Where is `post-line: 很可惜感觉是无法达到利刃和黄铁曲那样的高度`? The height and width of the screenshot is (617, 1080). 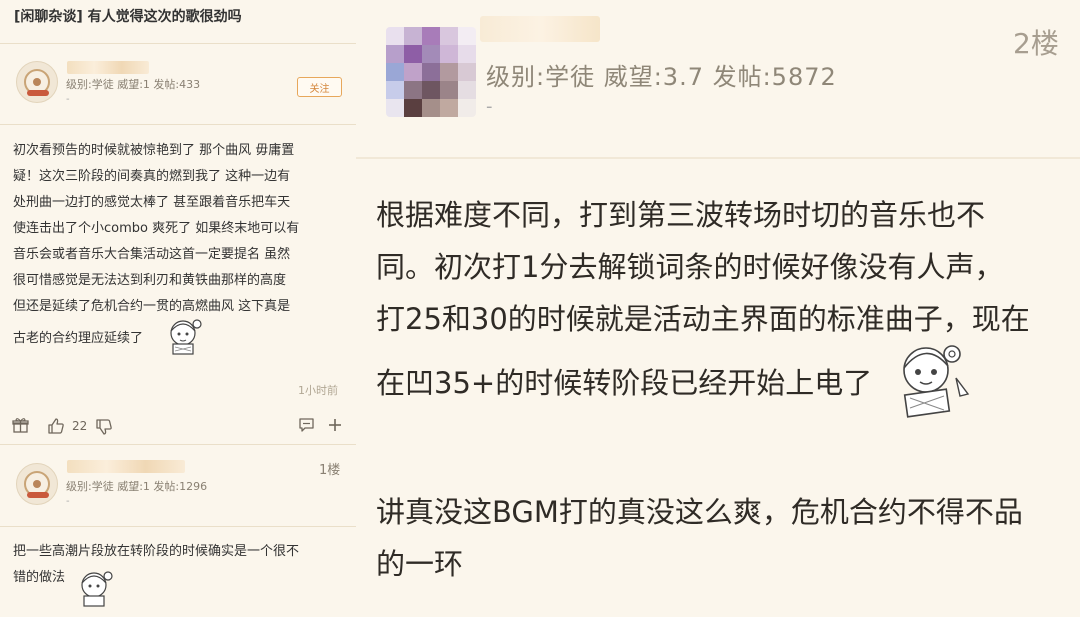
post-line: 很可惜感觉是无法达到利刃和黄铁曲那样的高度 is located at coordinates (150, 280).